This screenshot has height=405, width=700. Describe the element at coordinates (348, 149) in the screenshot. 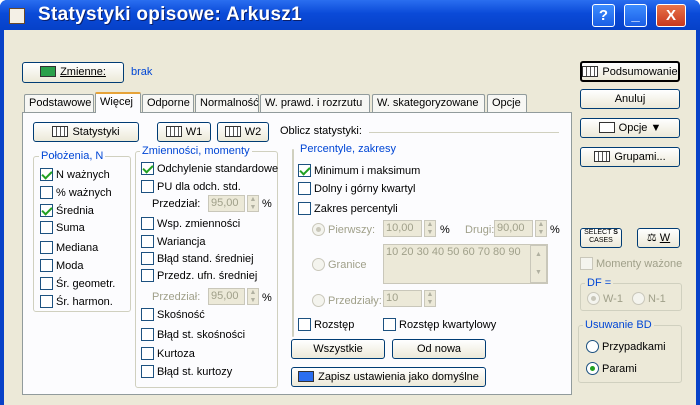

I see `percentiles-group-title: Percentyle, zakresy` at that location.